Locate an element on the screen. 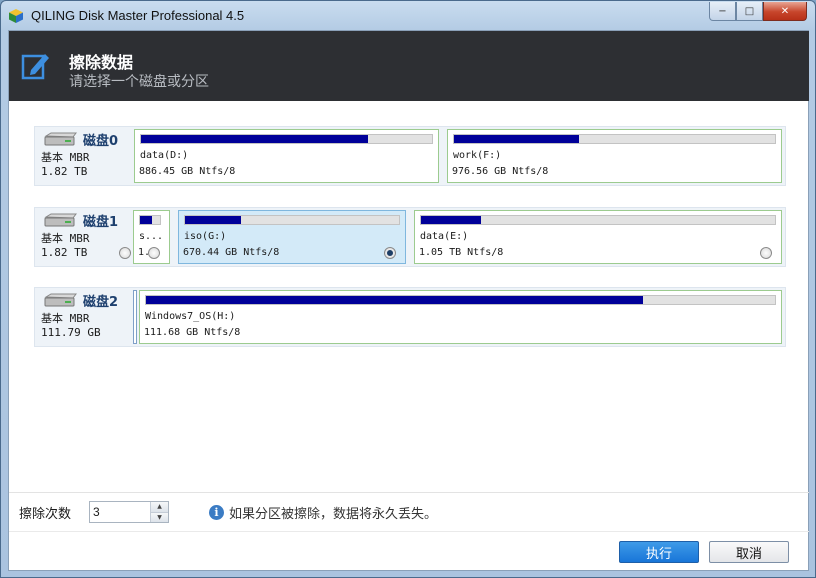 The width and height of the screenshot is (816, 578). maximize-button: □ is located at coordinates (749, 11).